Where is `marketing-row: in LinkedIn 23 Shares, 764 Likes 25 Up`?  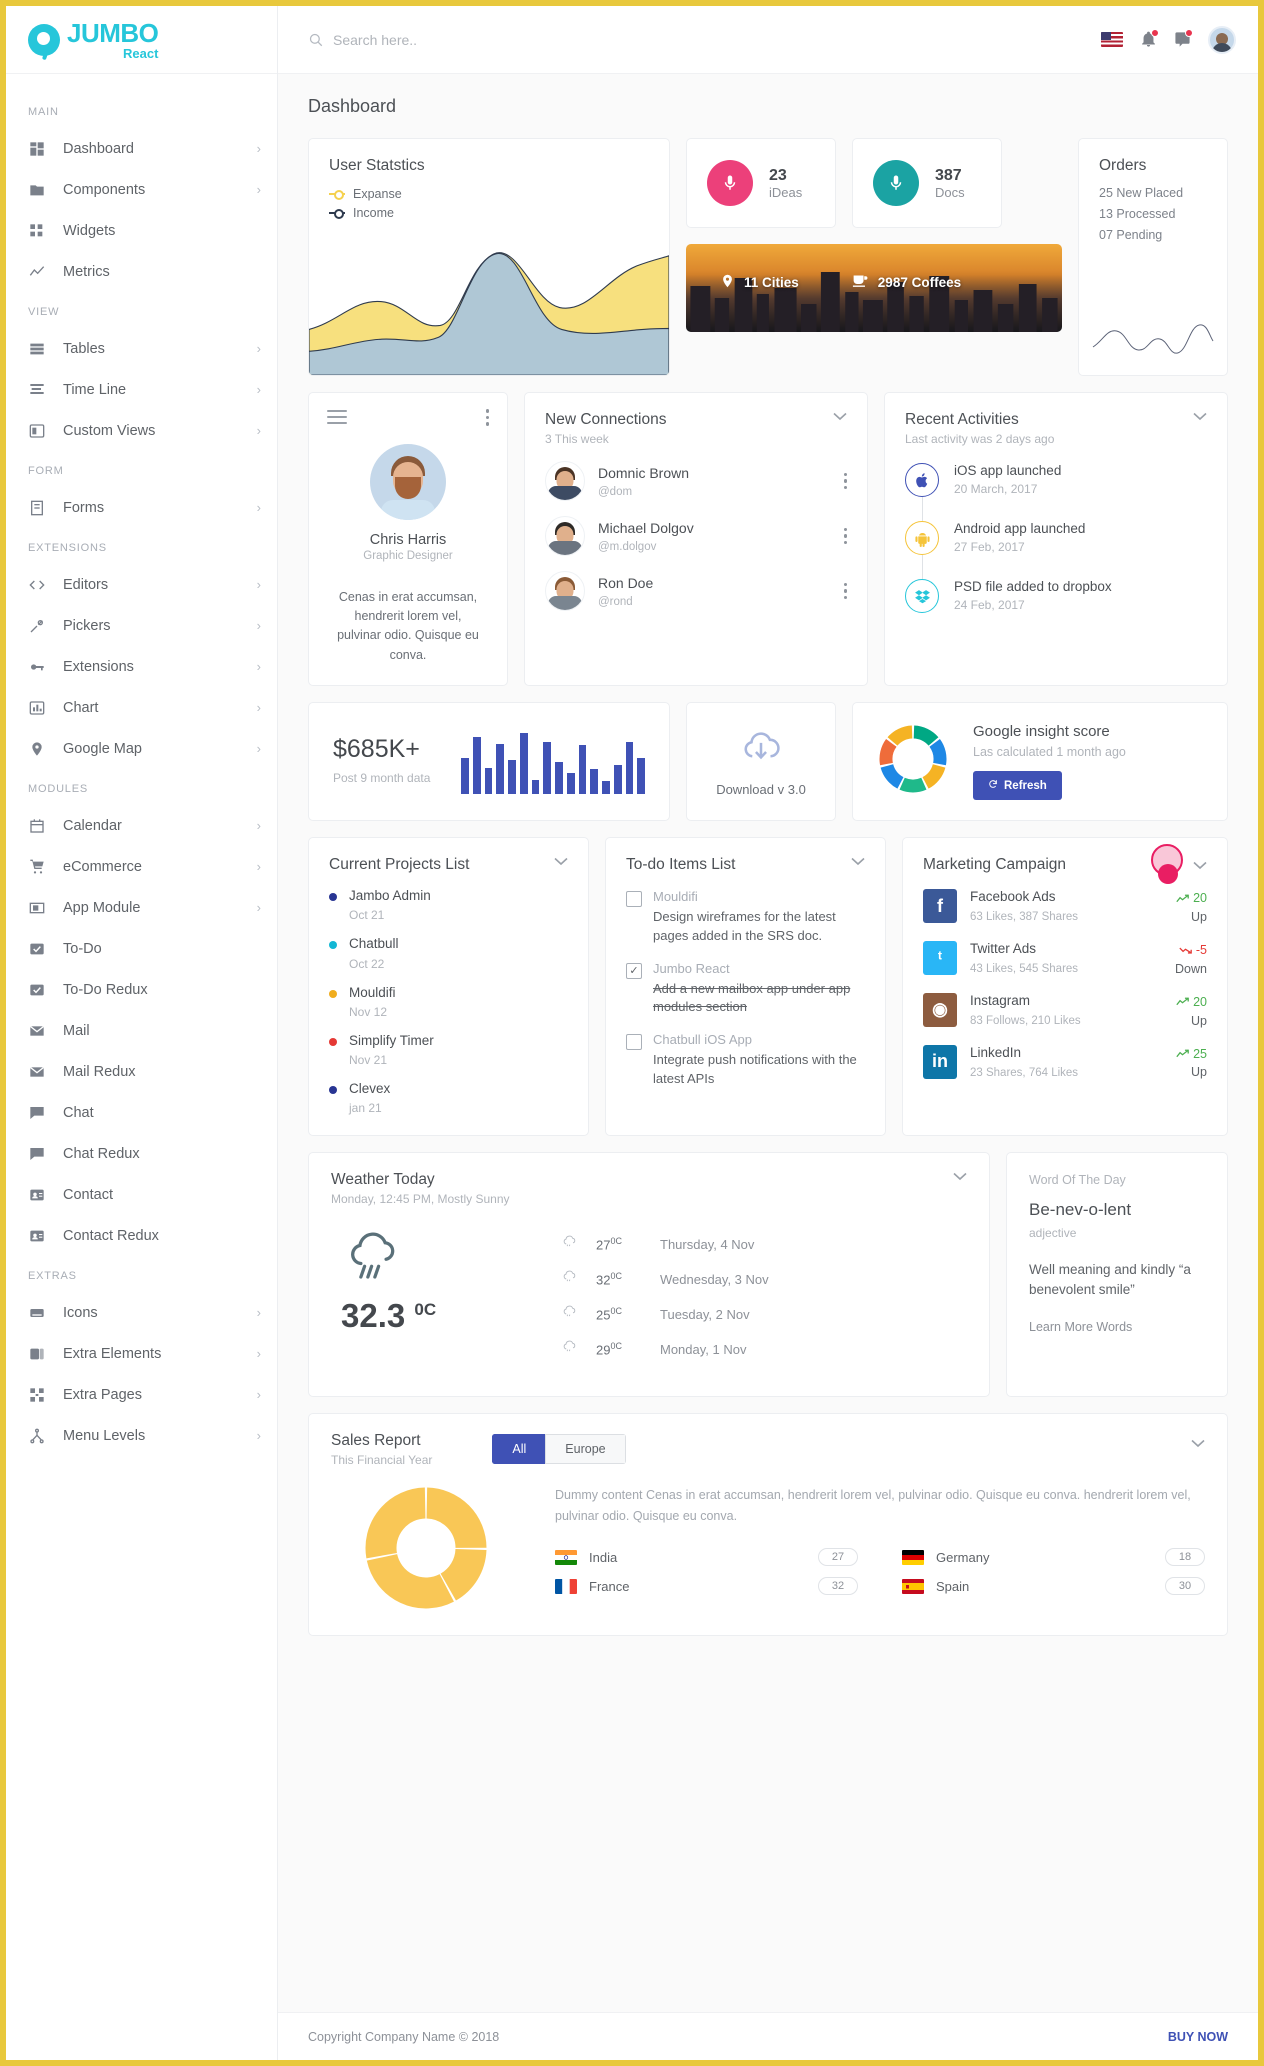
marketing-row: in LinkedIn 23 Shares, 764 Likes 25 Up is located at coordinates (1065, 1063).